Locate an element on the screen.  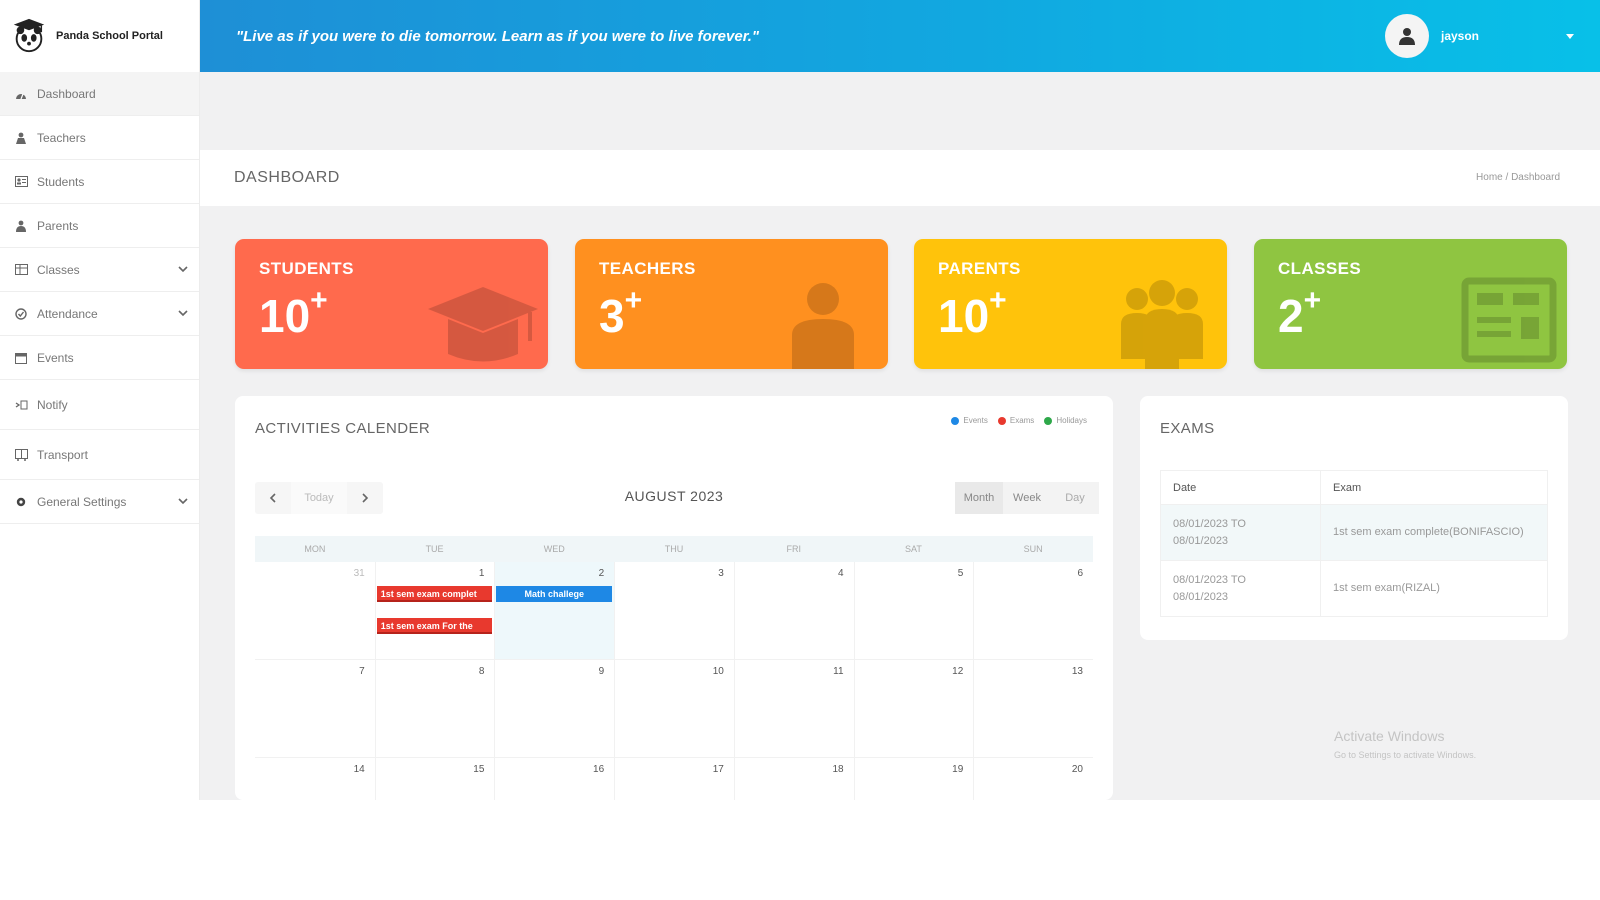
user-icon is located at coordinates (1407, 36).